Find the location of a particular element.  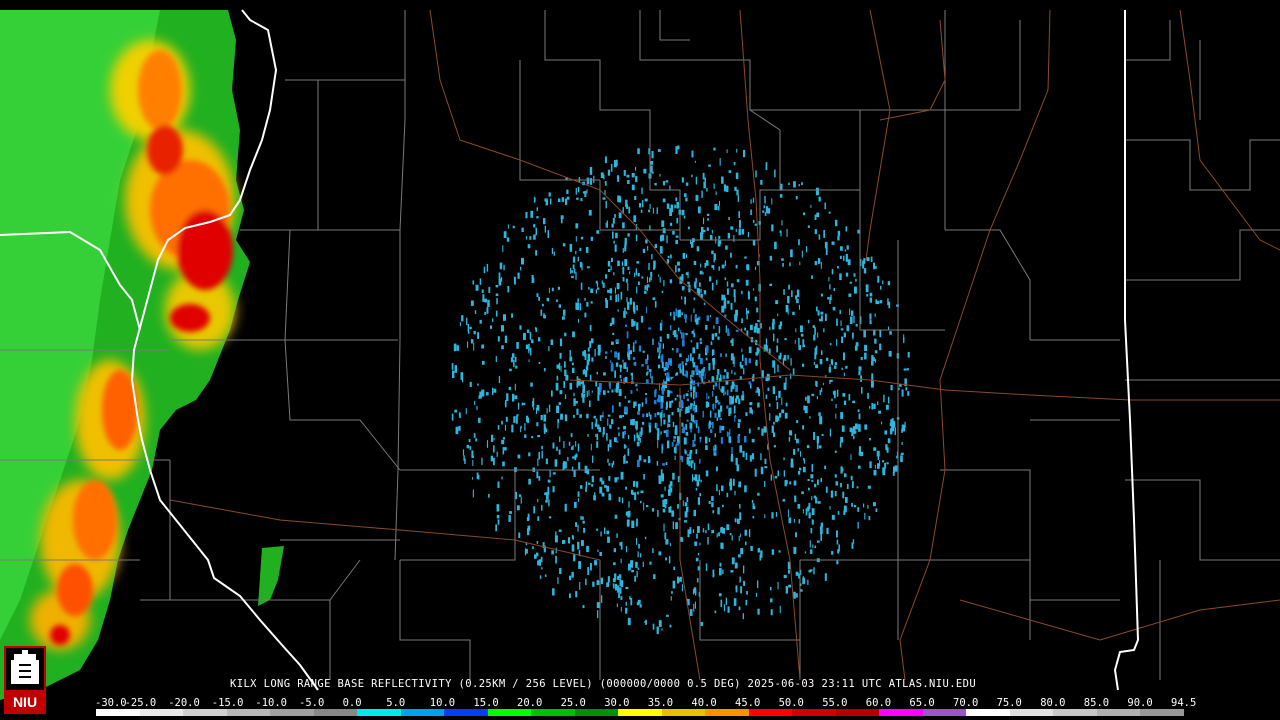

logo-text: NIU is located at coordinates (25, 702).